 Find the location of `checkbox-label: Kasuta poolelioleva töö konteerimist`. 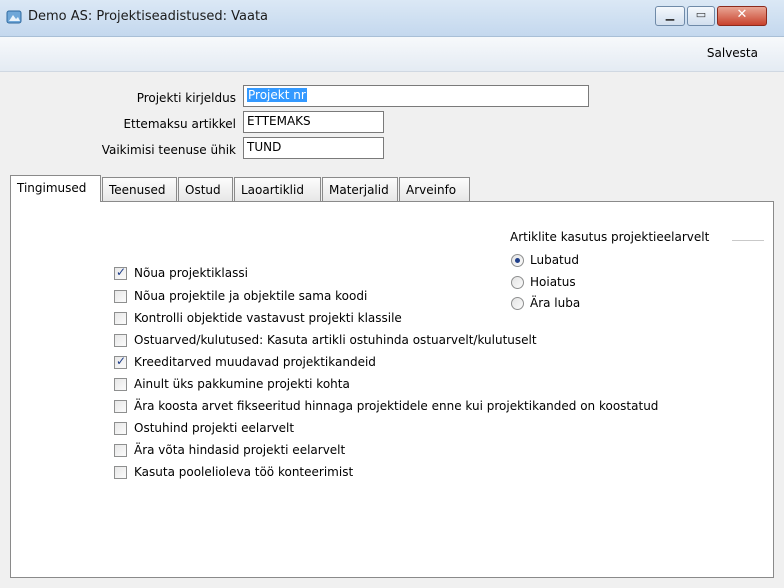

checkbox-label: Kasuta poolelioleva töö konteerimist is located at coordinates (244, 472).